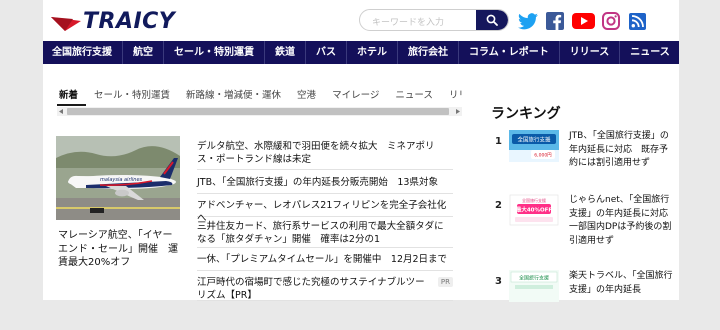 The width and height of the screenshot is (720, 330). What do you see at coordinates (311, 289) in the screenshot?
I see `article-title: 江戸時代の宿場町で感じた究極のサステイナブルツーリズム【PR】` at bounding box center [311, 289].